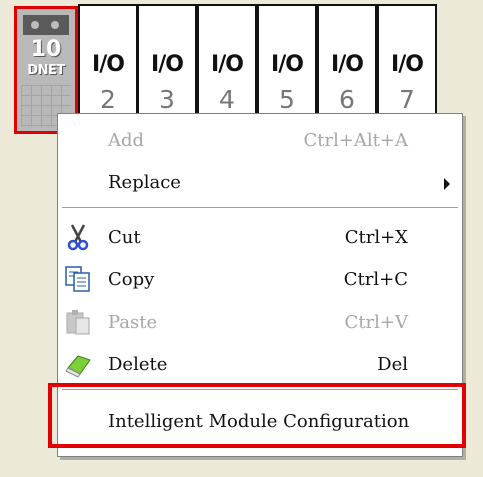 Image resolution: width=483 pixels, height=477 pixels. I want to click on menu-item-replace: Replace, so click(260, 182).